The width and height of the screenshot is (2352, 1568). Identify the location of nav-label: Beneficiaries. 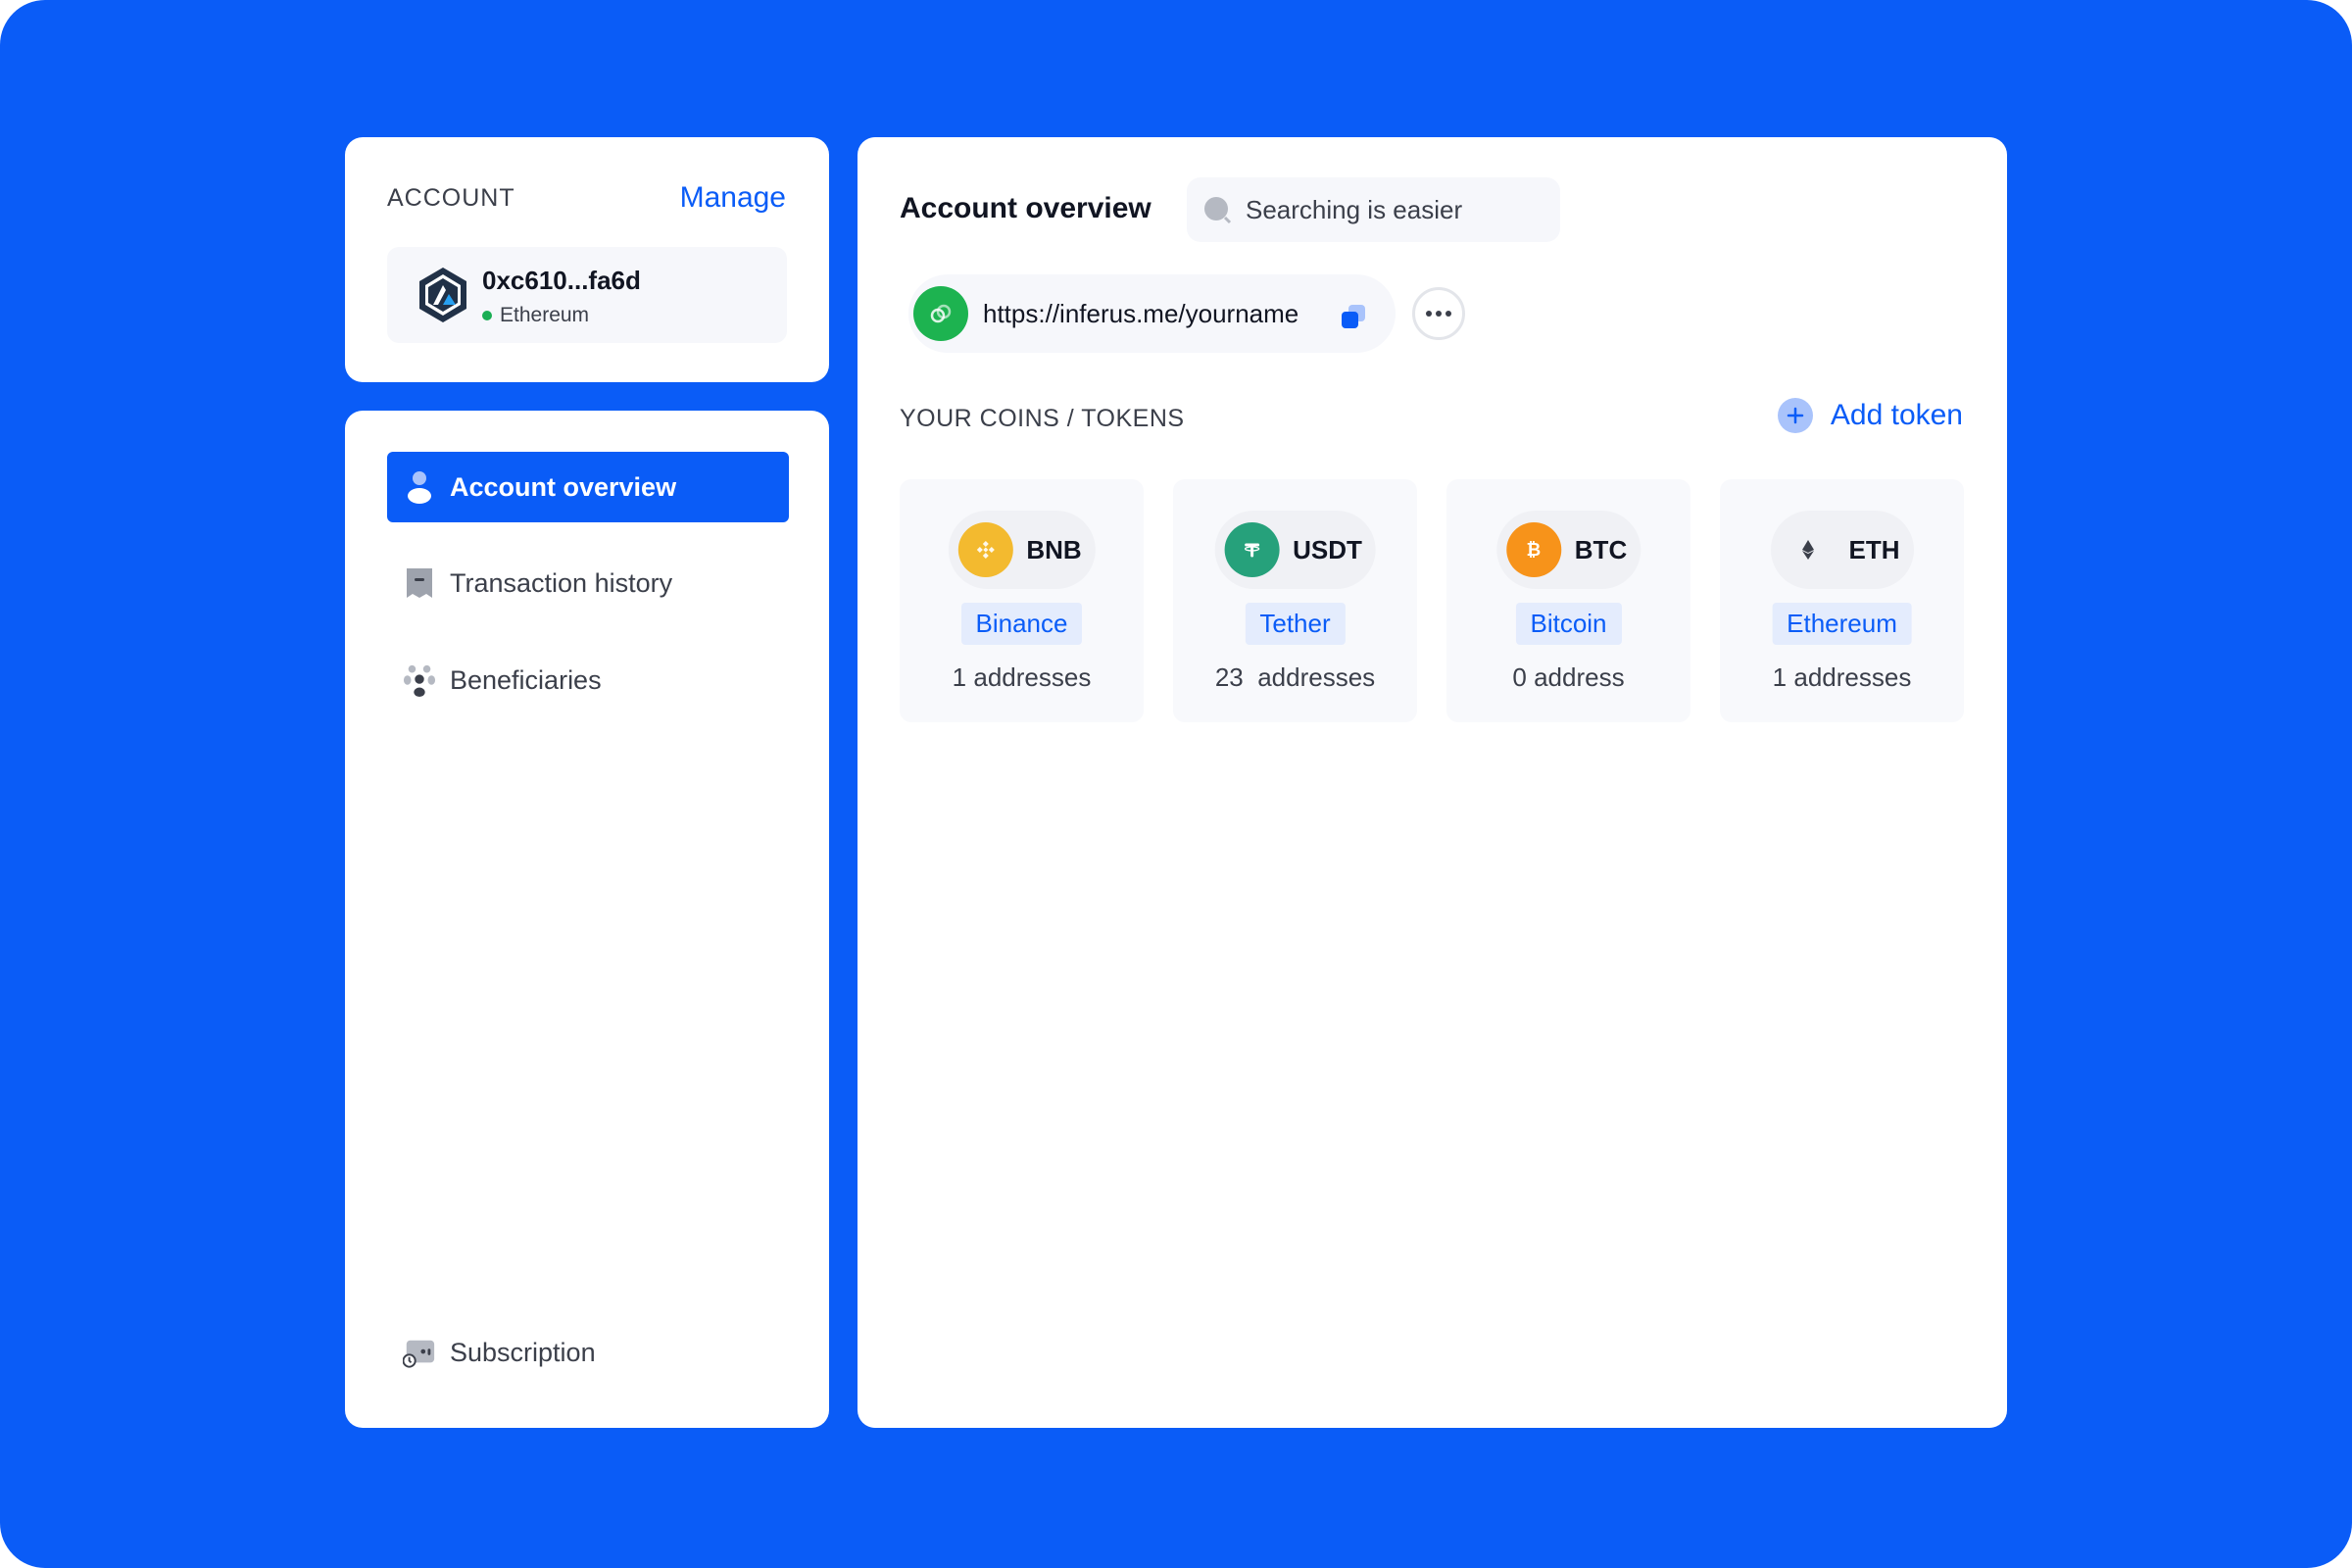
(526, 679).